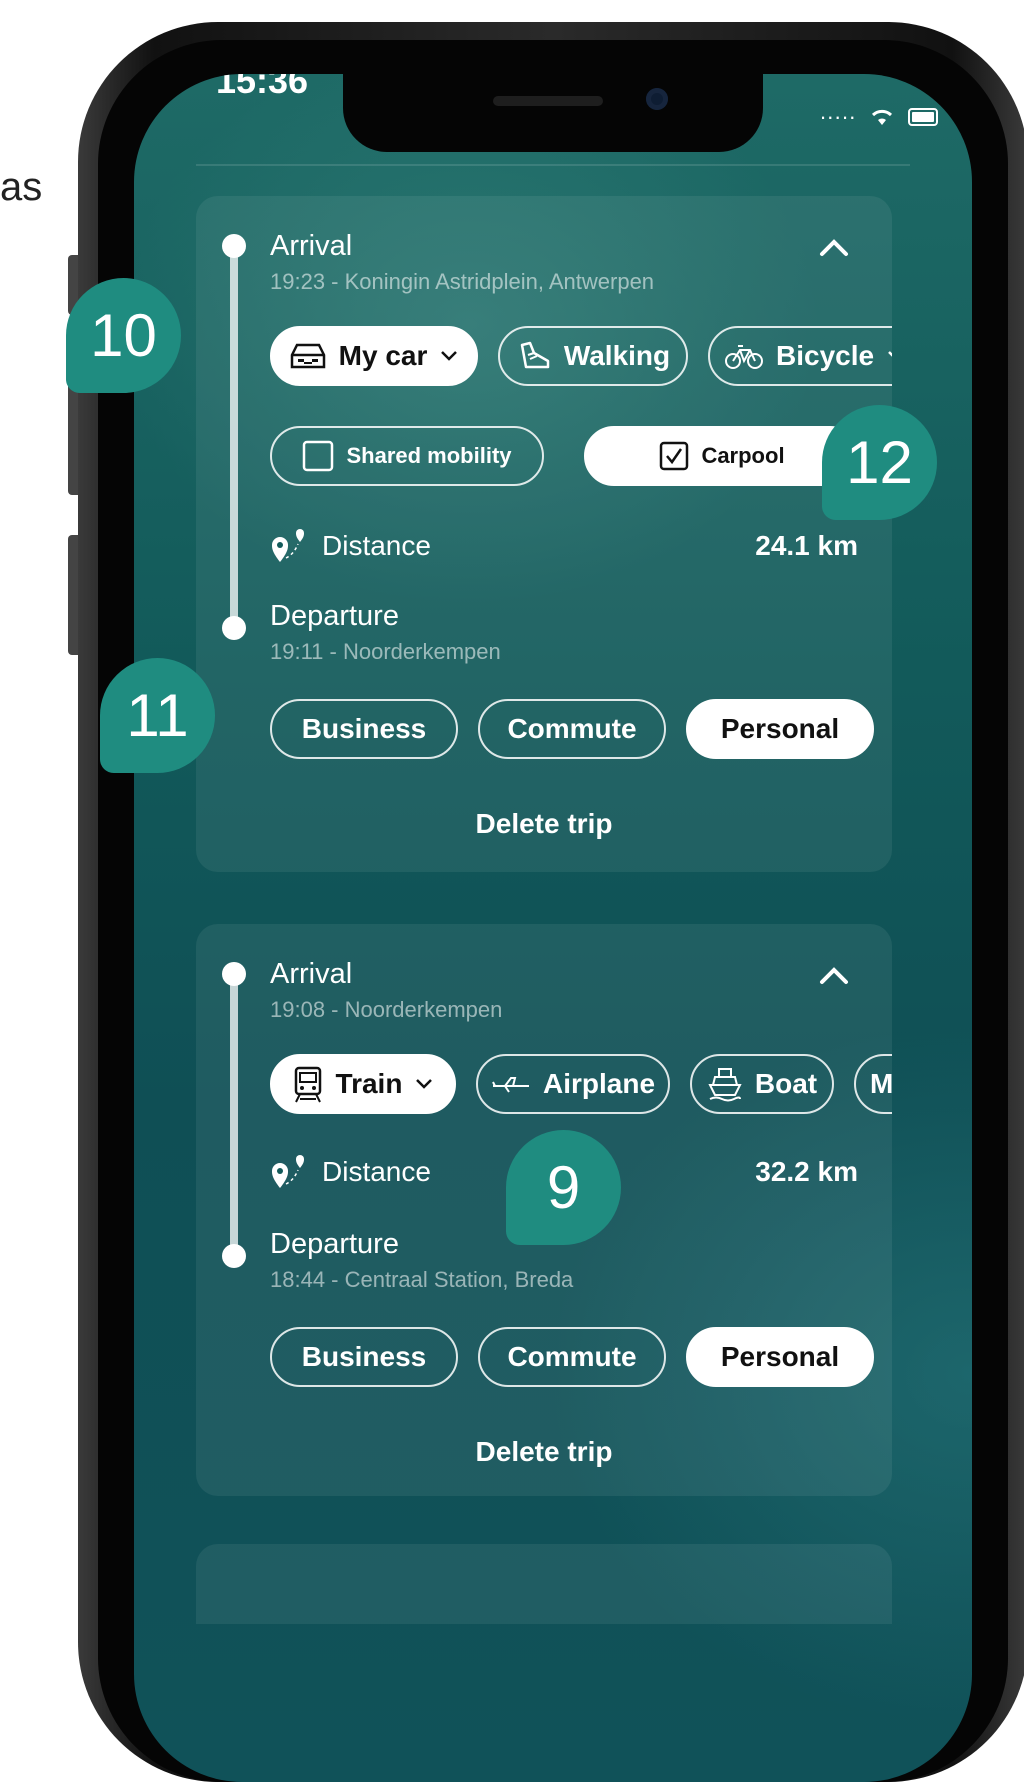  I want to click on carpool-checkbox: Carpool, so click(722, 456).